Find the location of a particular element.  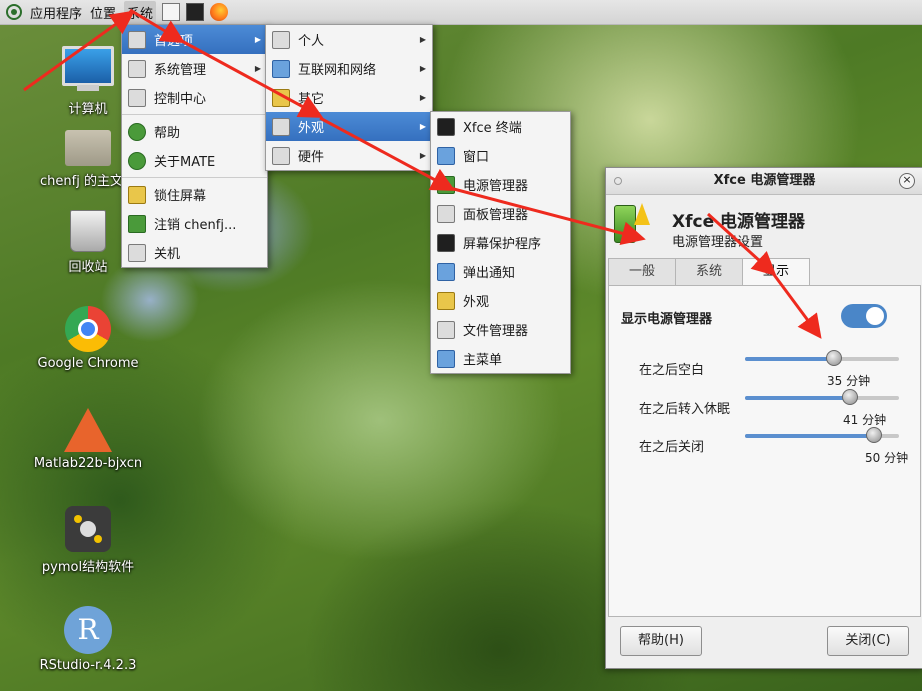

menu-item-label: 控制中心 is located at coordinates (180, 99).